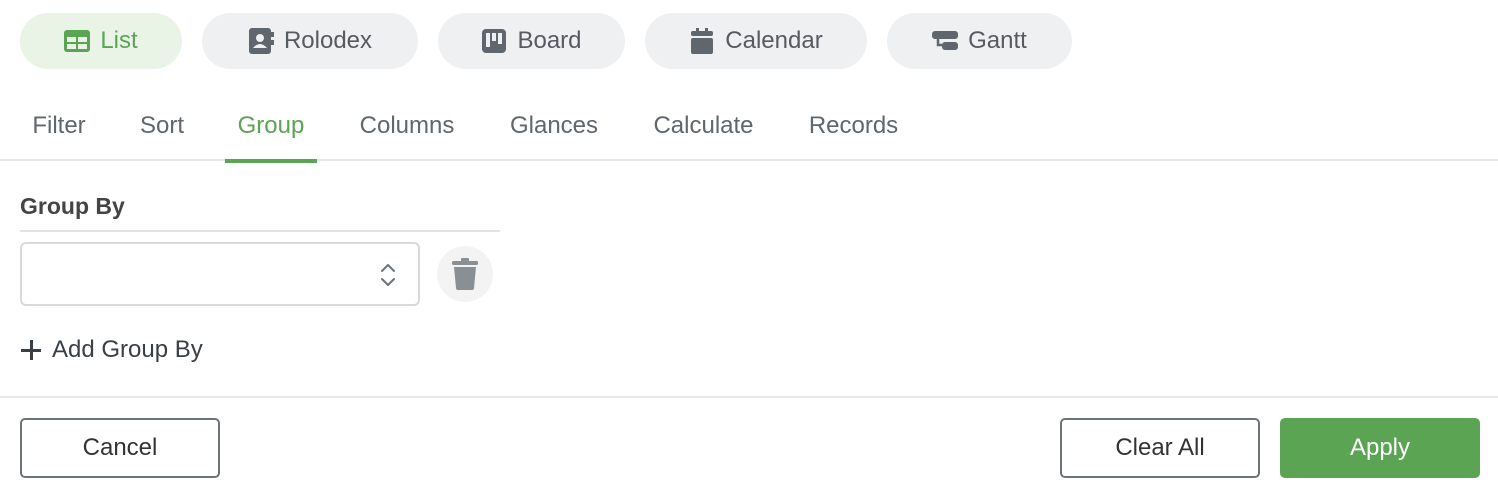  I want to click on view-switcher: List Rolodex Board Calendar Gantt, so click(546, 41).